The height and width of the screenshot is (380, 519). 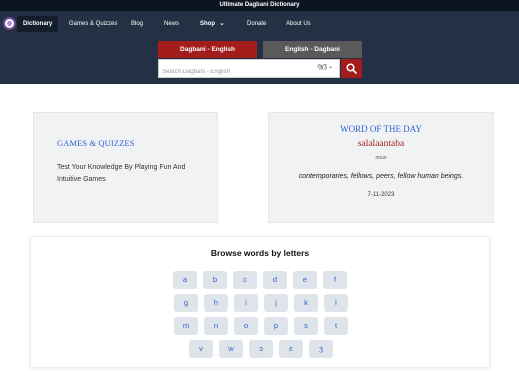 I want to click on logo, so click(x=9, y=23).